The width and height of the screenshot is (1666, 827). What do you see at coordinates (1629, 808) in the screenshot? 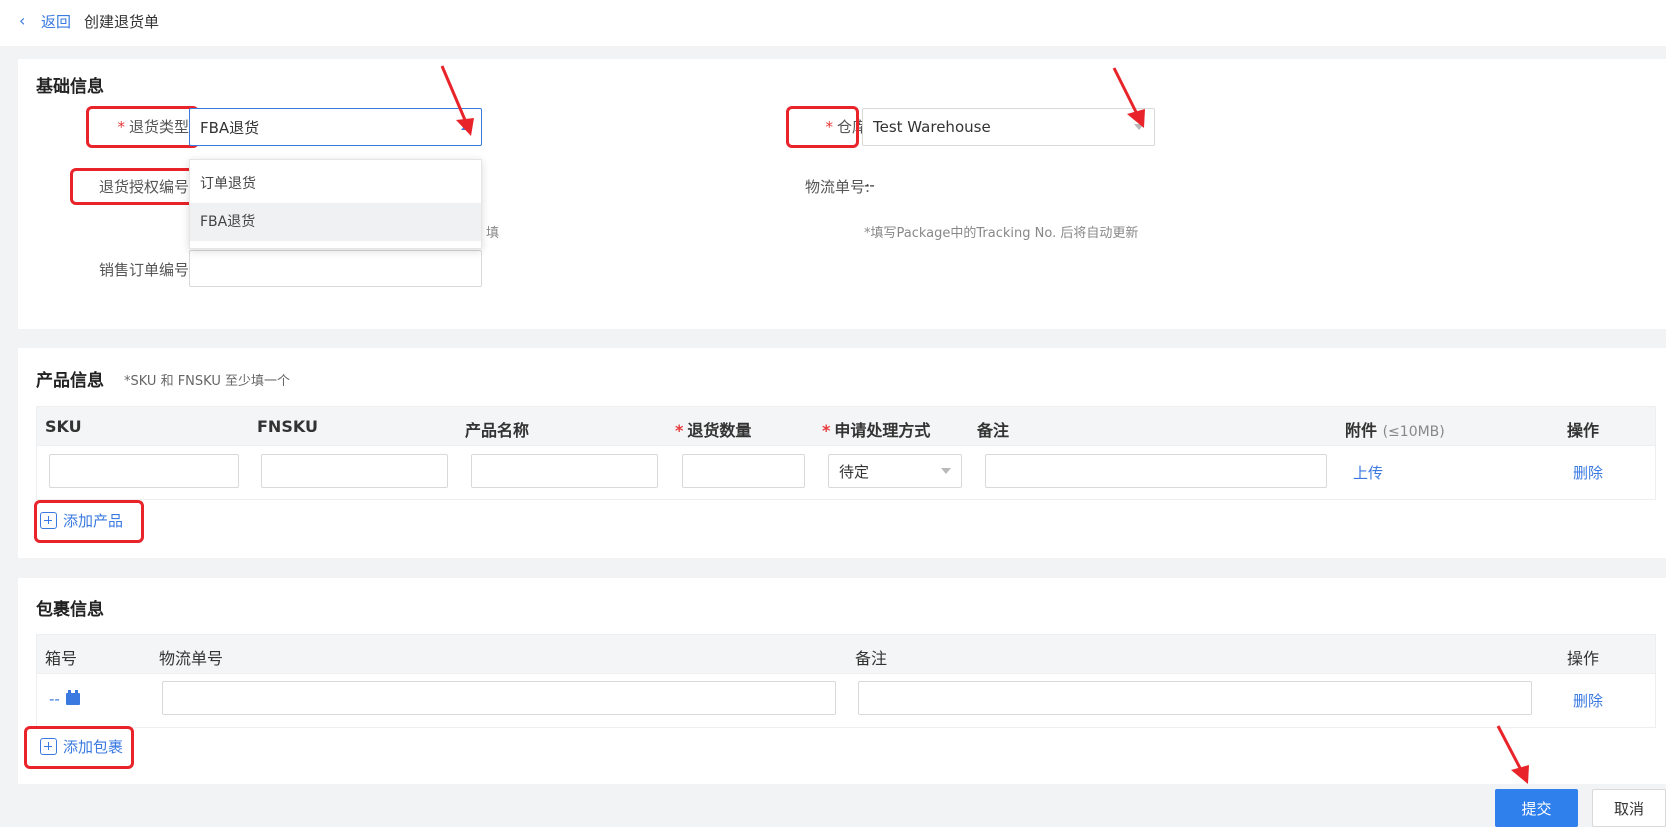
I see `cancel-button: 取消` at bounding box center [1629, 808].